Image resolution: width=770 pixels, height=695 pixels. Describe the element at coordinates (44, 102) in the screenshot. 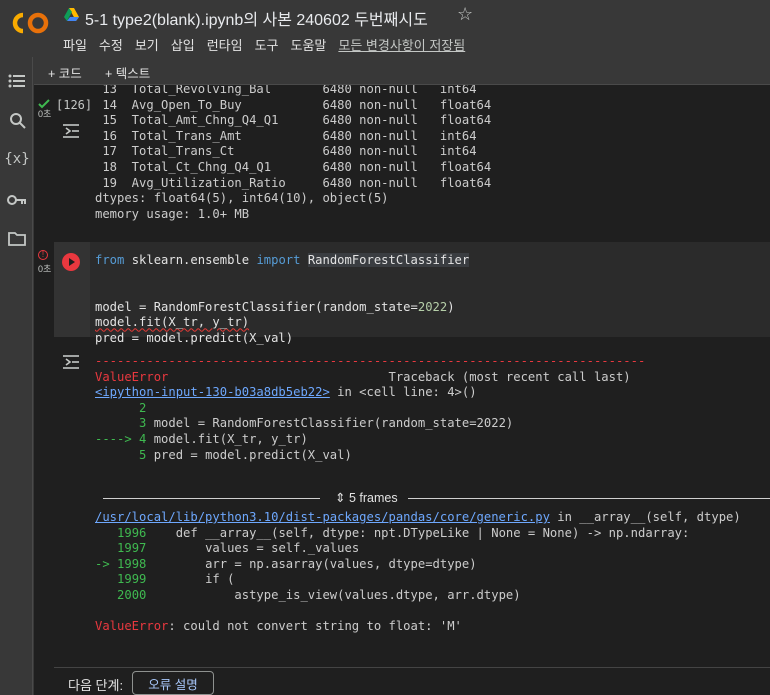

I see `check-icon` at that location.